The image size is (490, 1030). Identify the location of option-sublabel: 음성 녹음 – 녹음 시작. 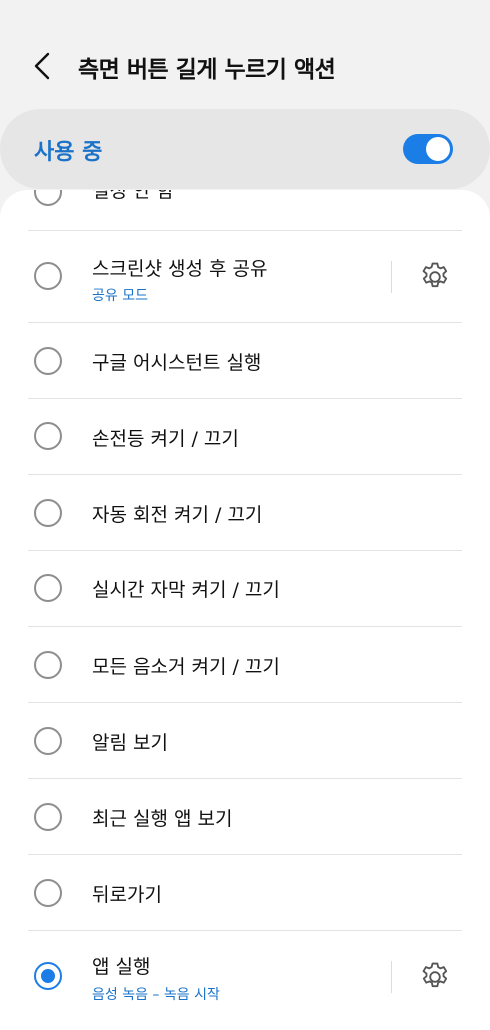
(156, 995).